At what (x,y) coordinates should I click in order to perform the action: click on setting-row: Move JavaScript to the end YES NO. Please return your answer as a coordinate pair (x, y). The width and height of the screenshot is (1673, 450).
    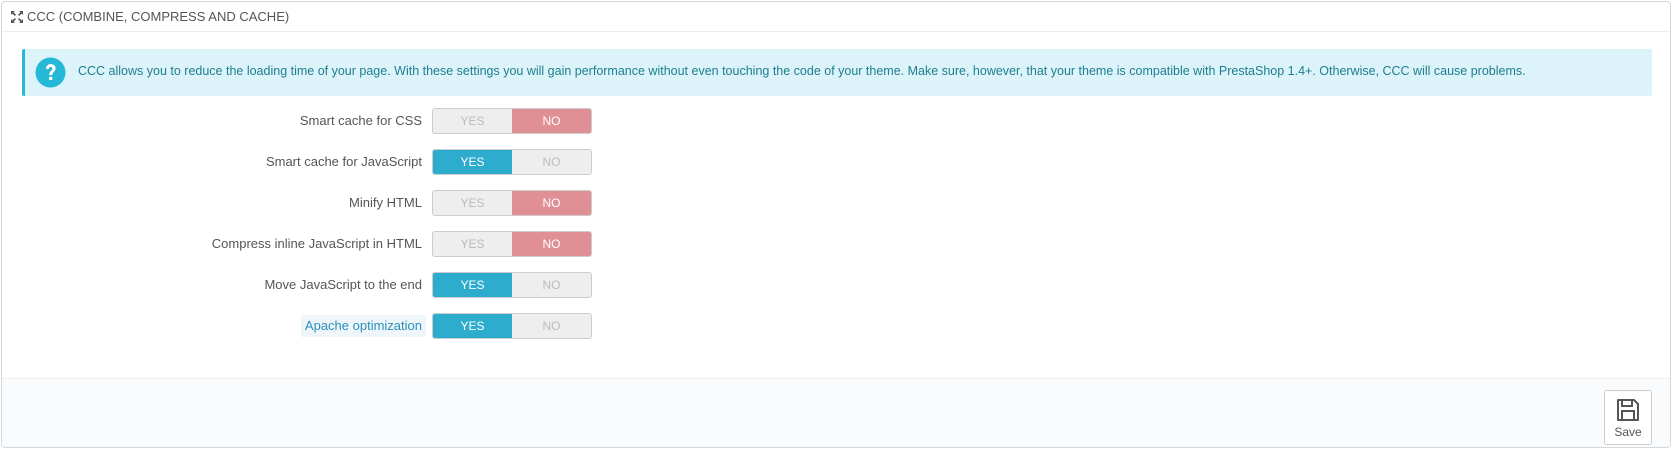
    Looking at the image, I should click on (302, 285).